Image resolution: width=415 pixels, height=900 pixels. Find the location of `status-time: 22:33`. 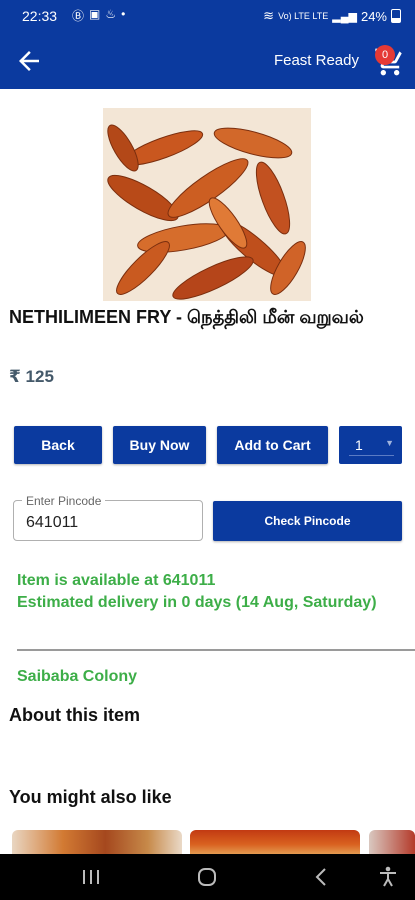

status-time: 22:33 is located at coordinates (40, 16).